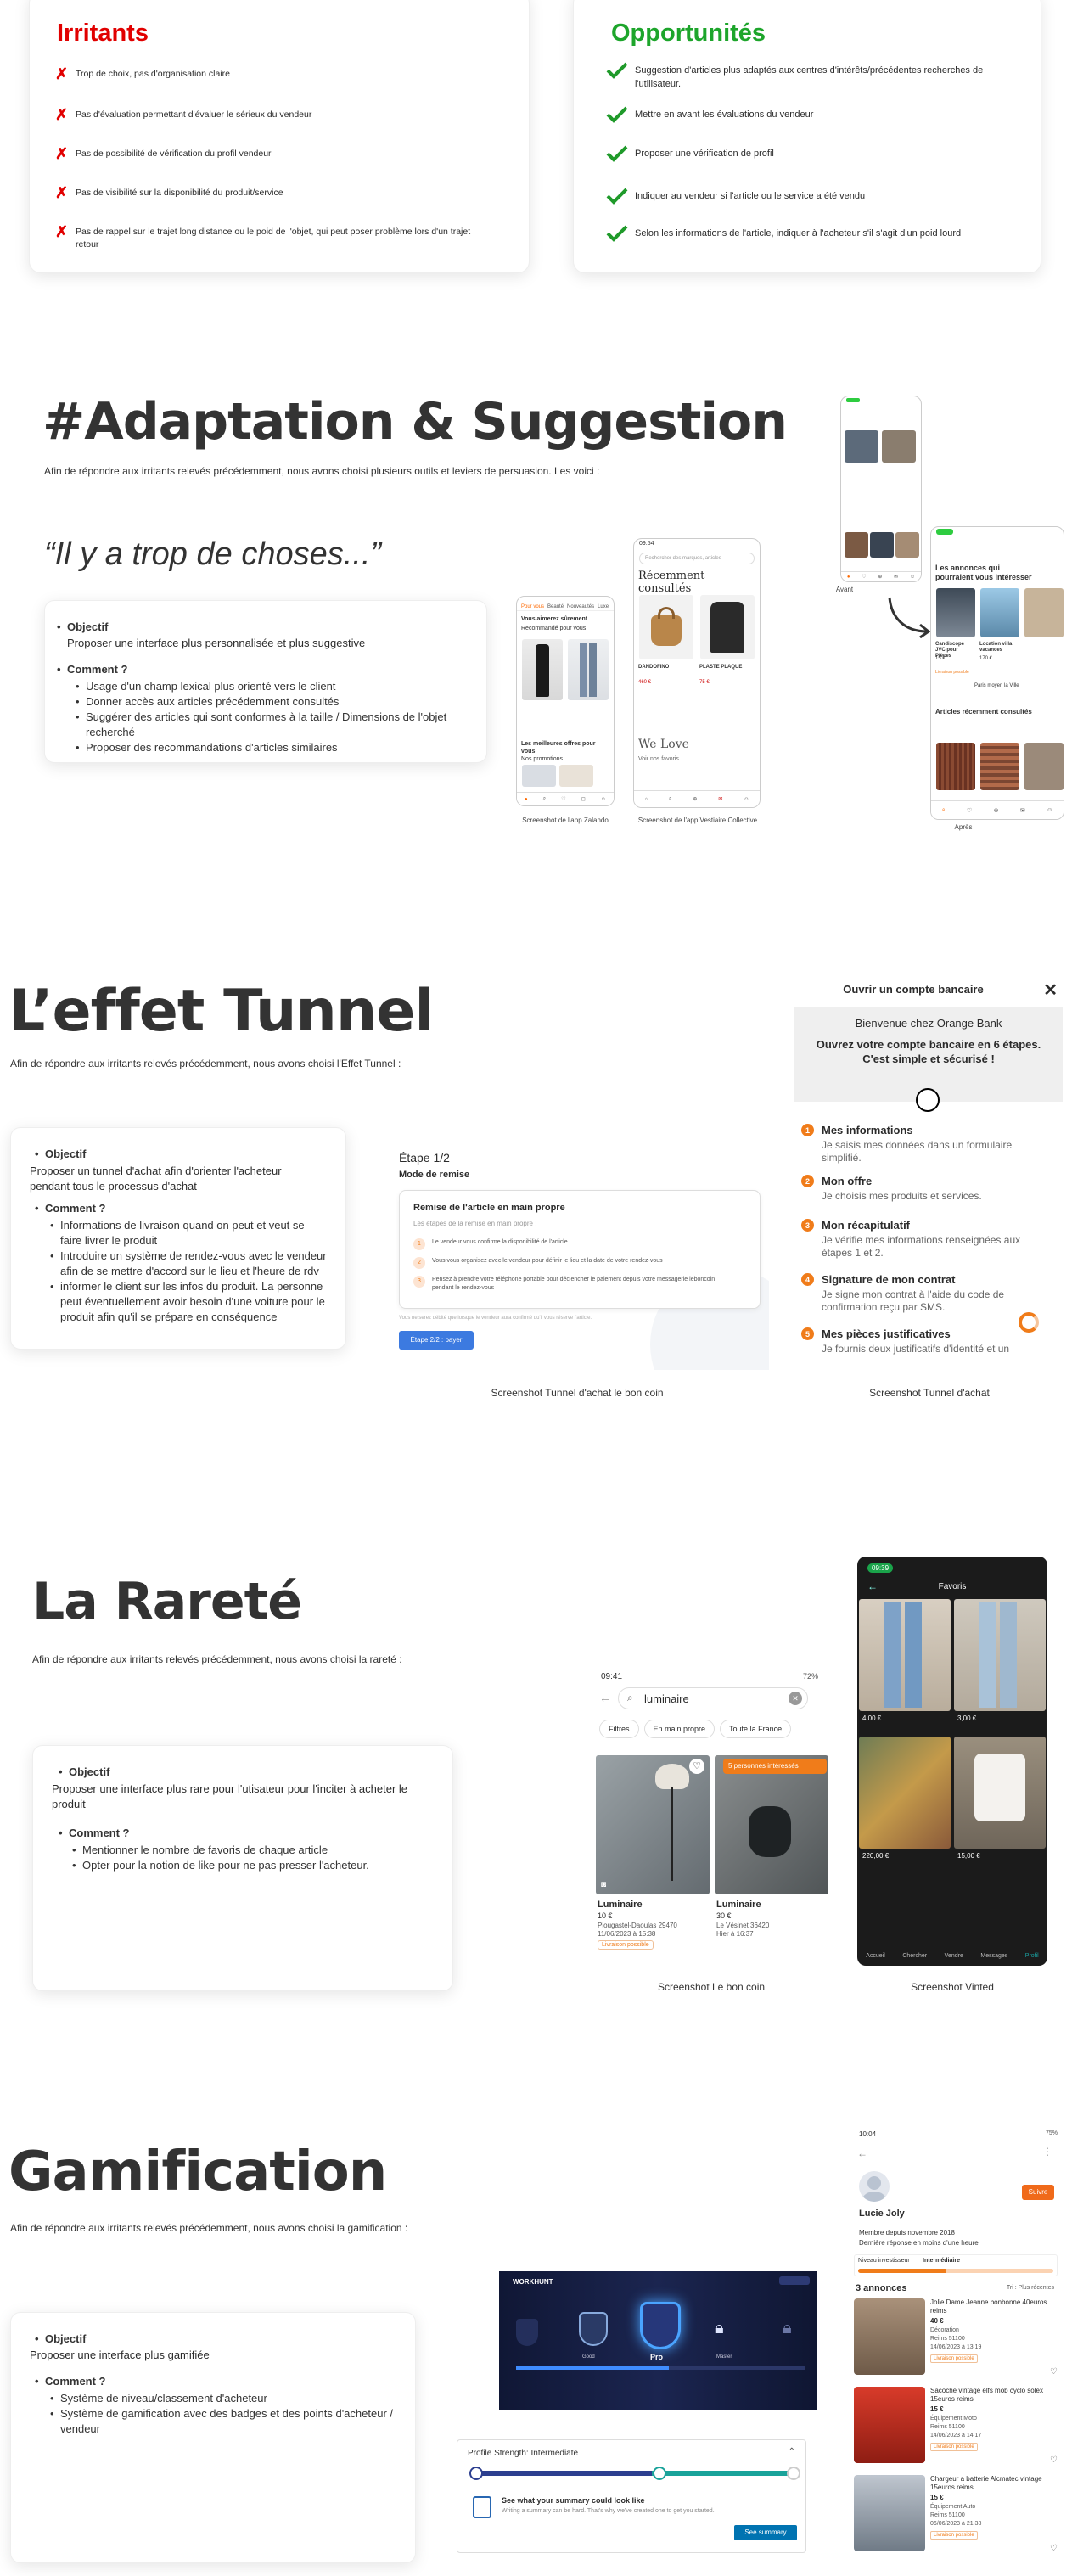 The height and width of the screenshot is (2576, 1072). Describe the element at coordinates (646, 544) in the screenshot. I see `vestiaire-time: 09:54` at that location.